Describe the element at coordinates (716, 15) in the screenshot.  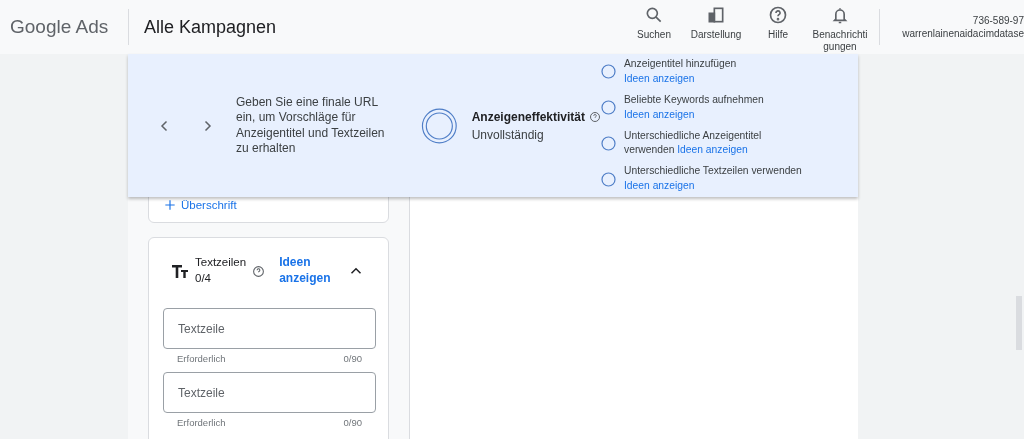
I see `bar-chart-icon` at that location.